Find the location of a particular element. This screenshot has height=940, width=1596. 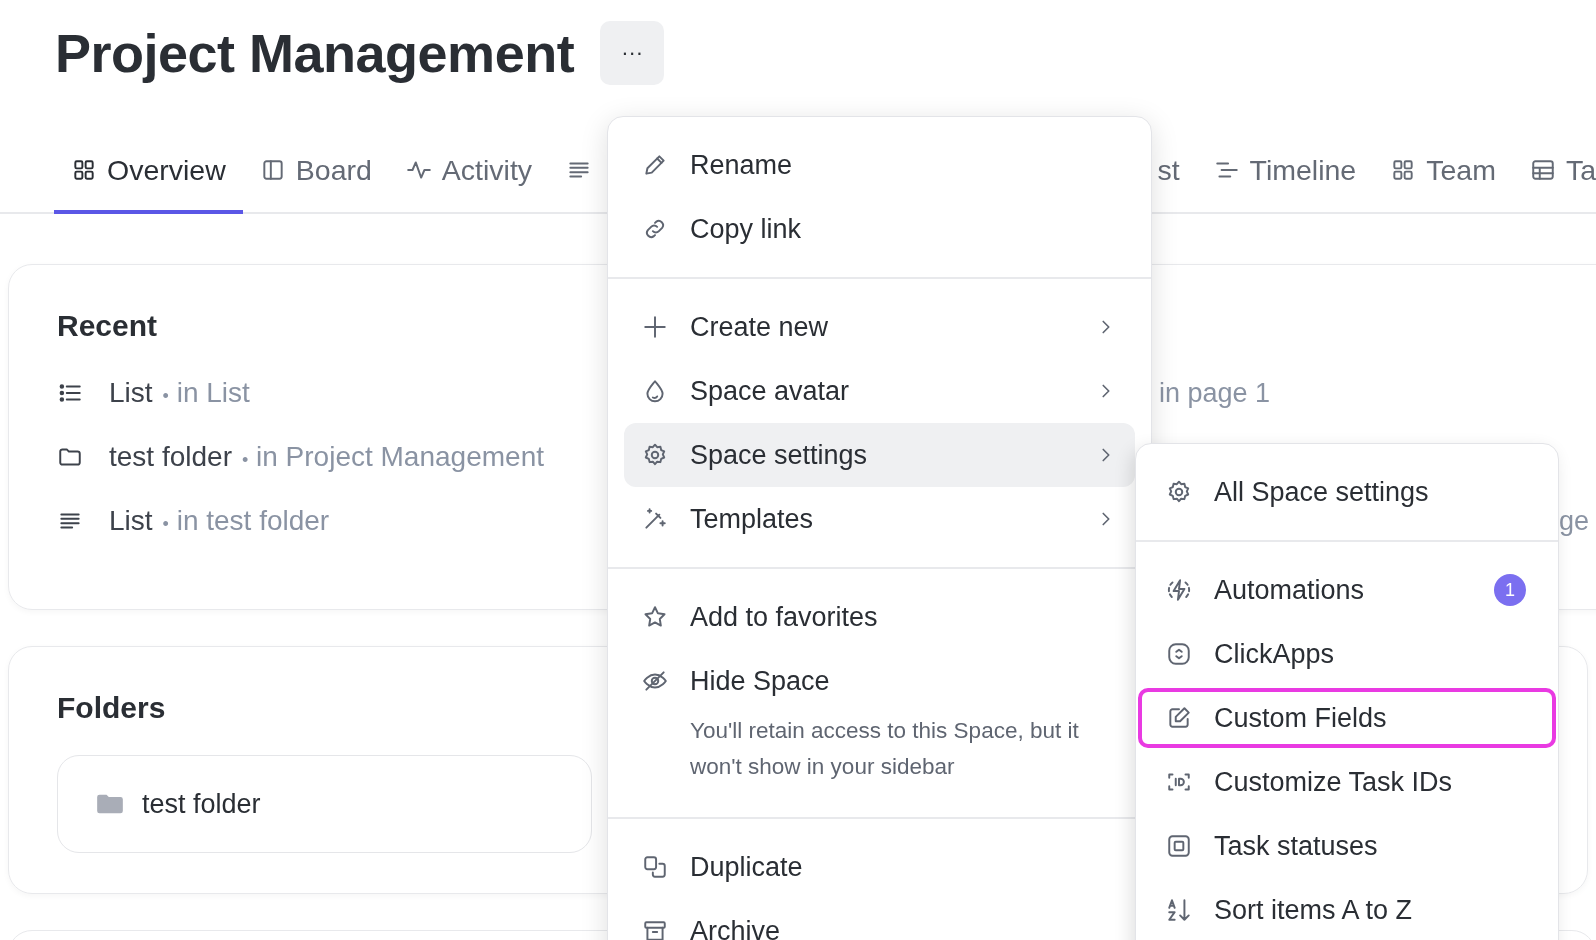

magic-wand-icon is located at coordinates (655, 519).